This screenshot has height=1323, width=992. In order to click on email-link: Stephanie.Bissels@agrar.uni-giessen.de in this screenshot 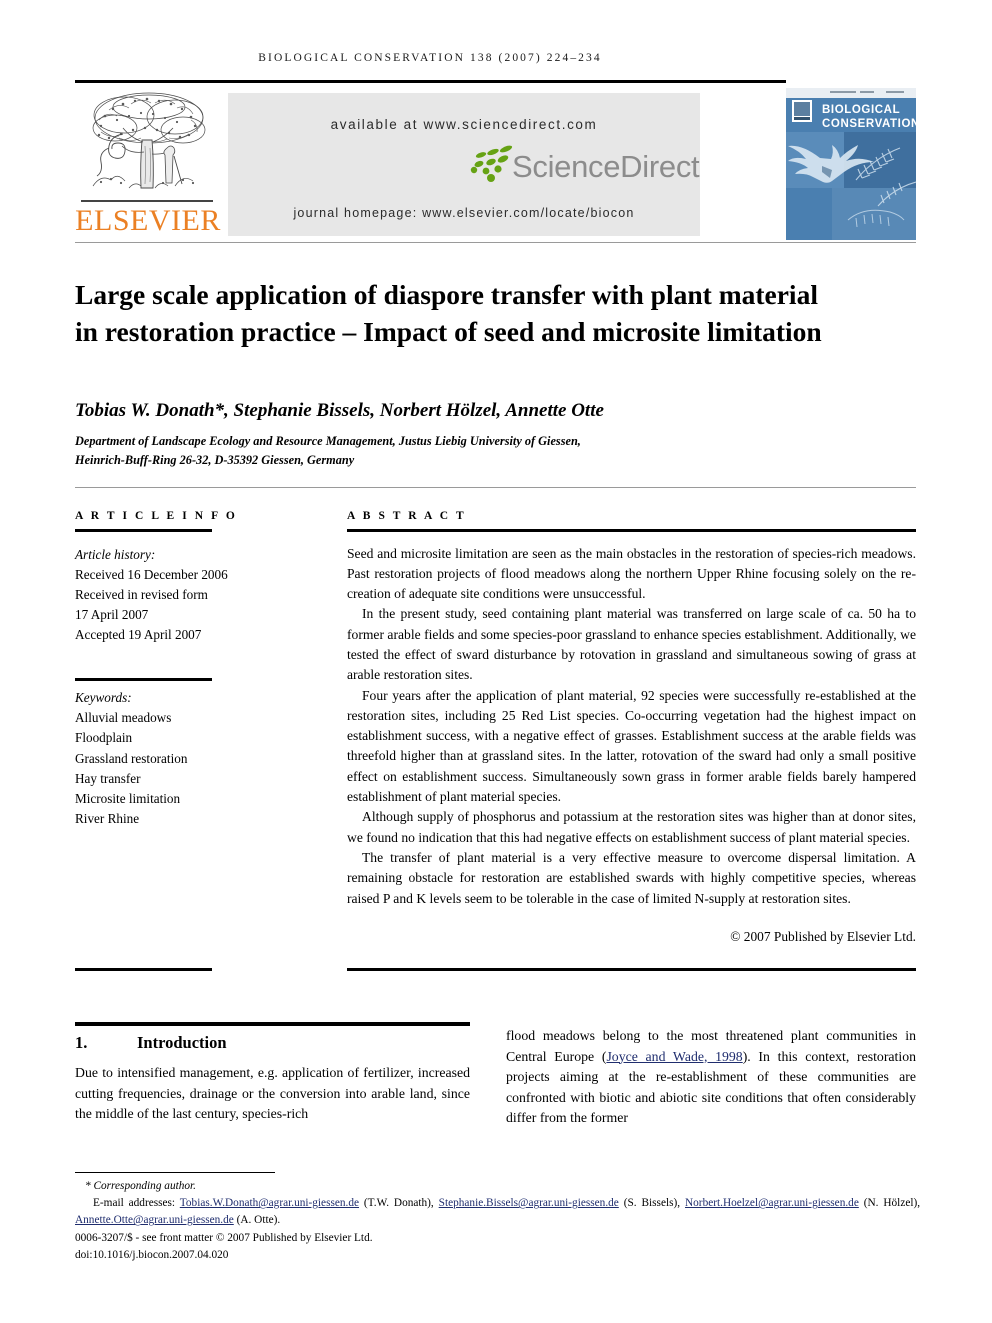, I will do `click(529, 1203)`.